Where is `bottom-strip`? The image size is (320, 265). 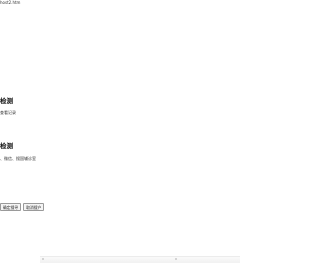
bottom-strip is located at coordinates (140, 259).